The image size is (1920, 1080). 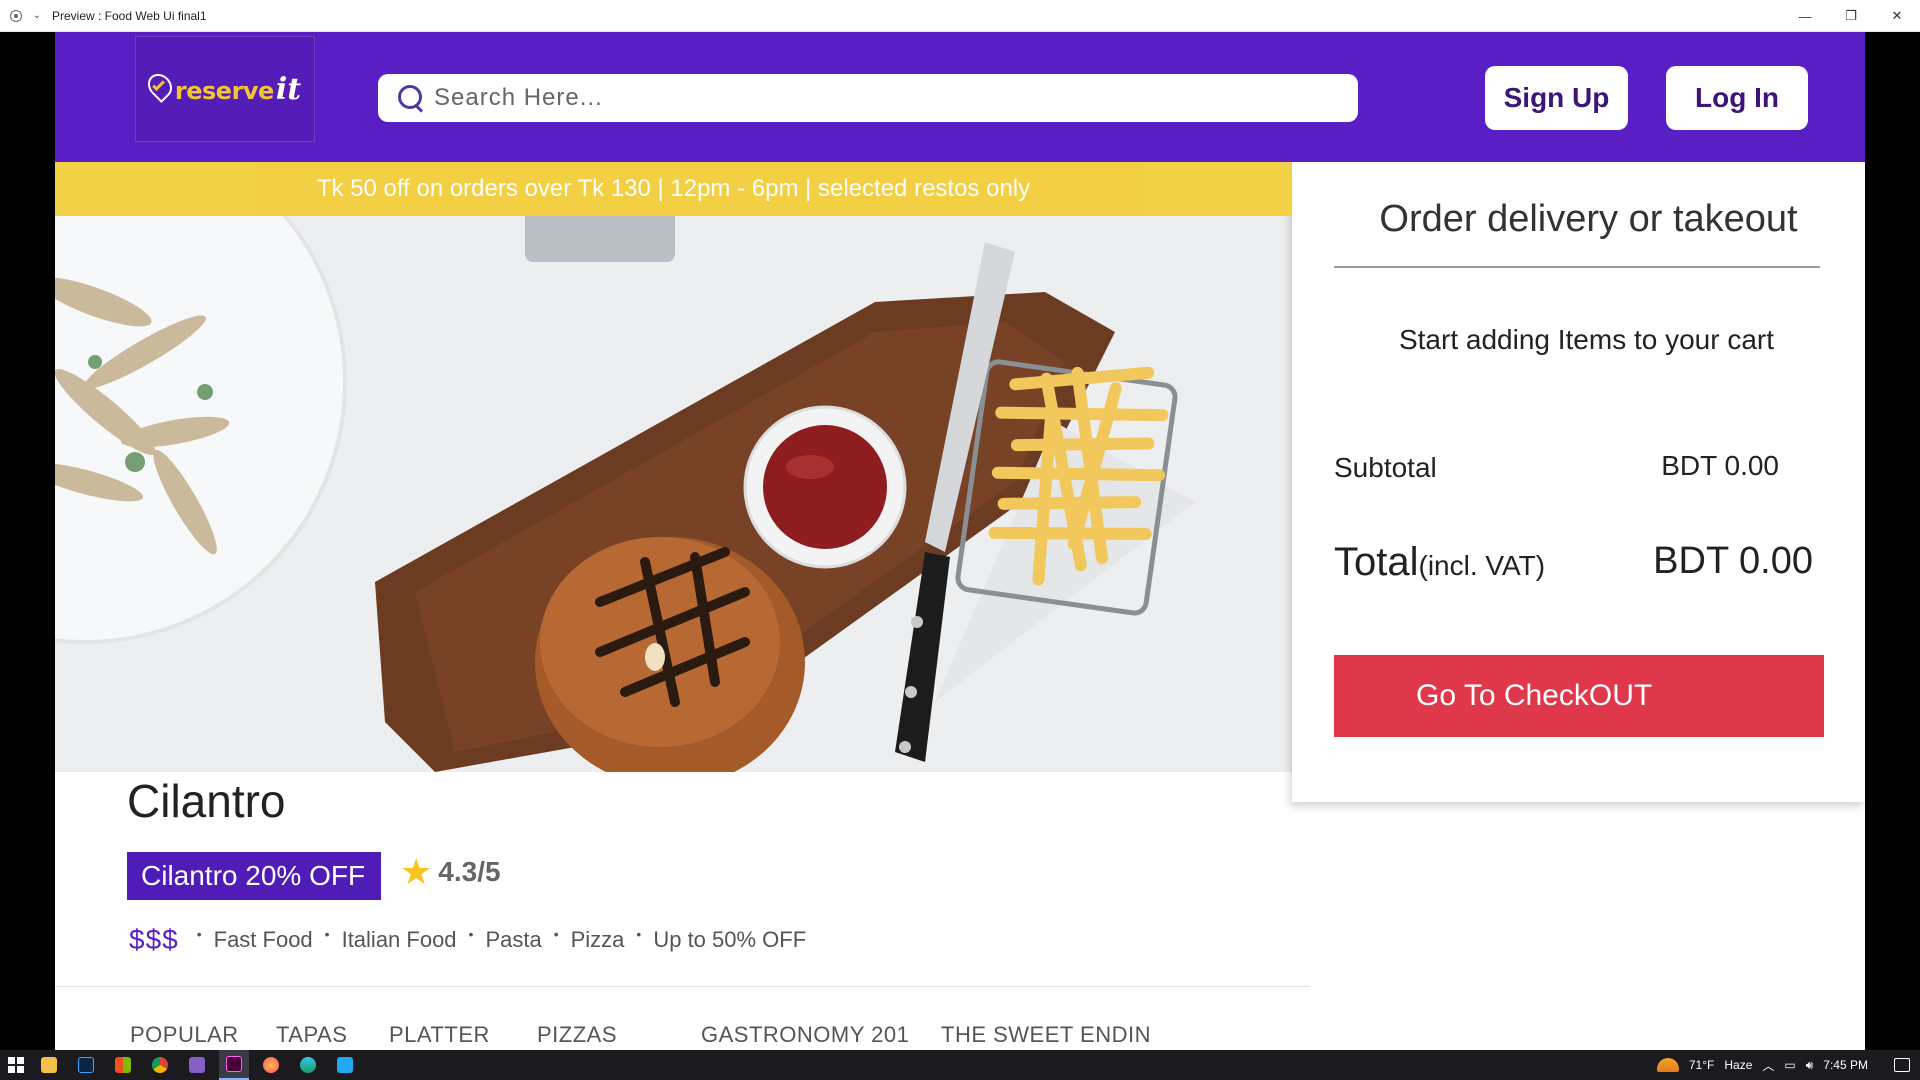 What do you see at coordinates (729, 940) in the screenshot?
I see `tag-discount: Up to 50% OFF` at bounding box center [729, 940].